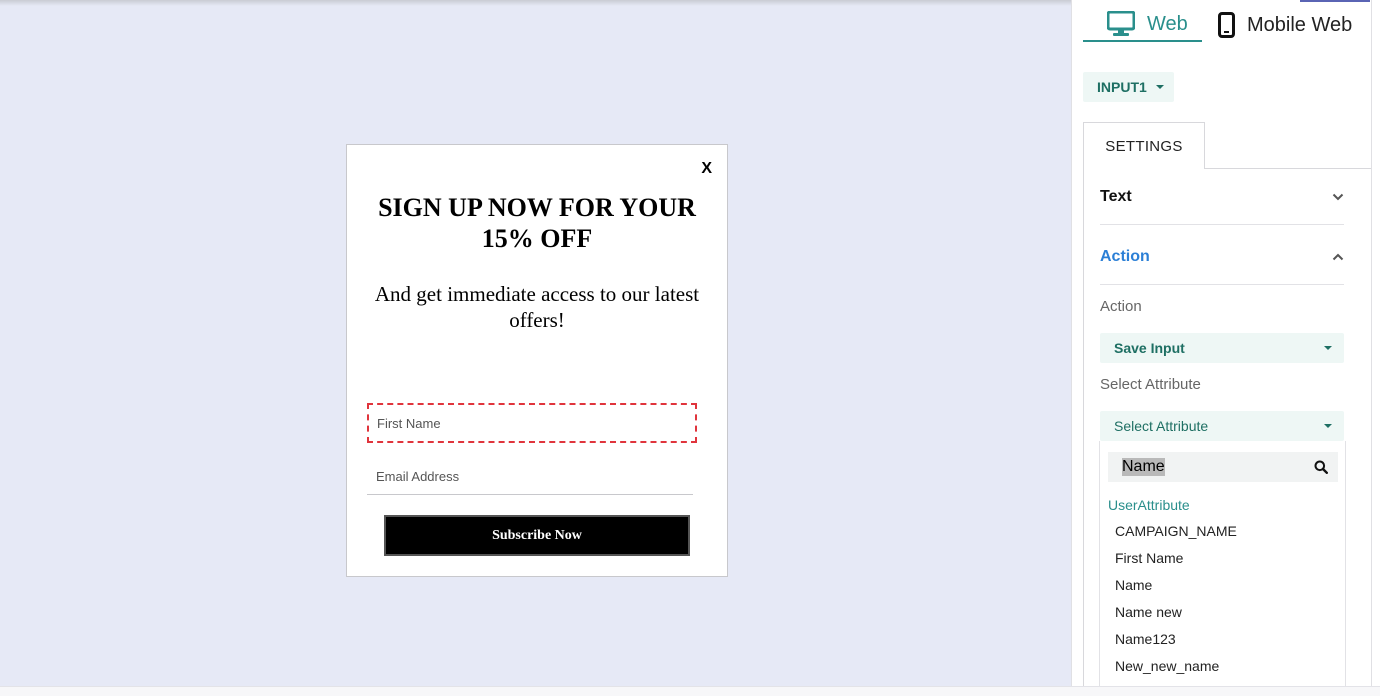 The image size is (1380, 696). What do you see at coordinates (532, 423) in the screenshot?
I see `first-name-input` at bounding box center [532, 423].